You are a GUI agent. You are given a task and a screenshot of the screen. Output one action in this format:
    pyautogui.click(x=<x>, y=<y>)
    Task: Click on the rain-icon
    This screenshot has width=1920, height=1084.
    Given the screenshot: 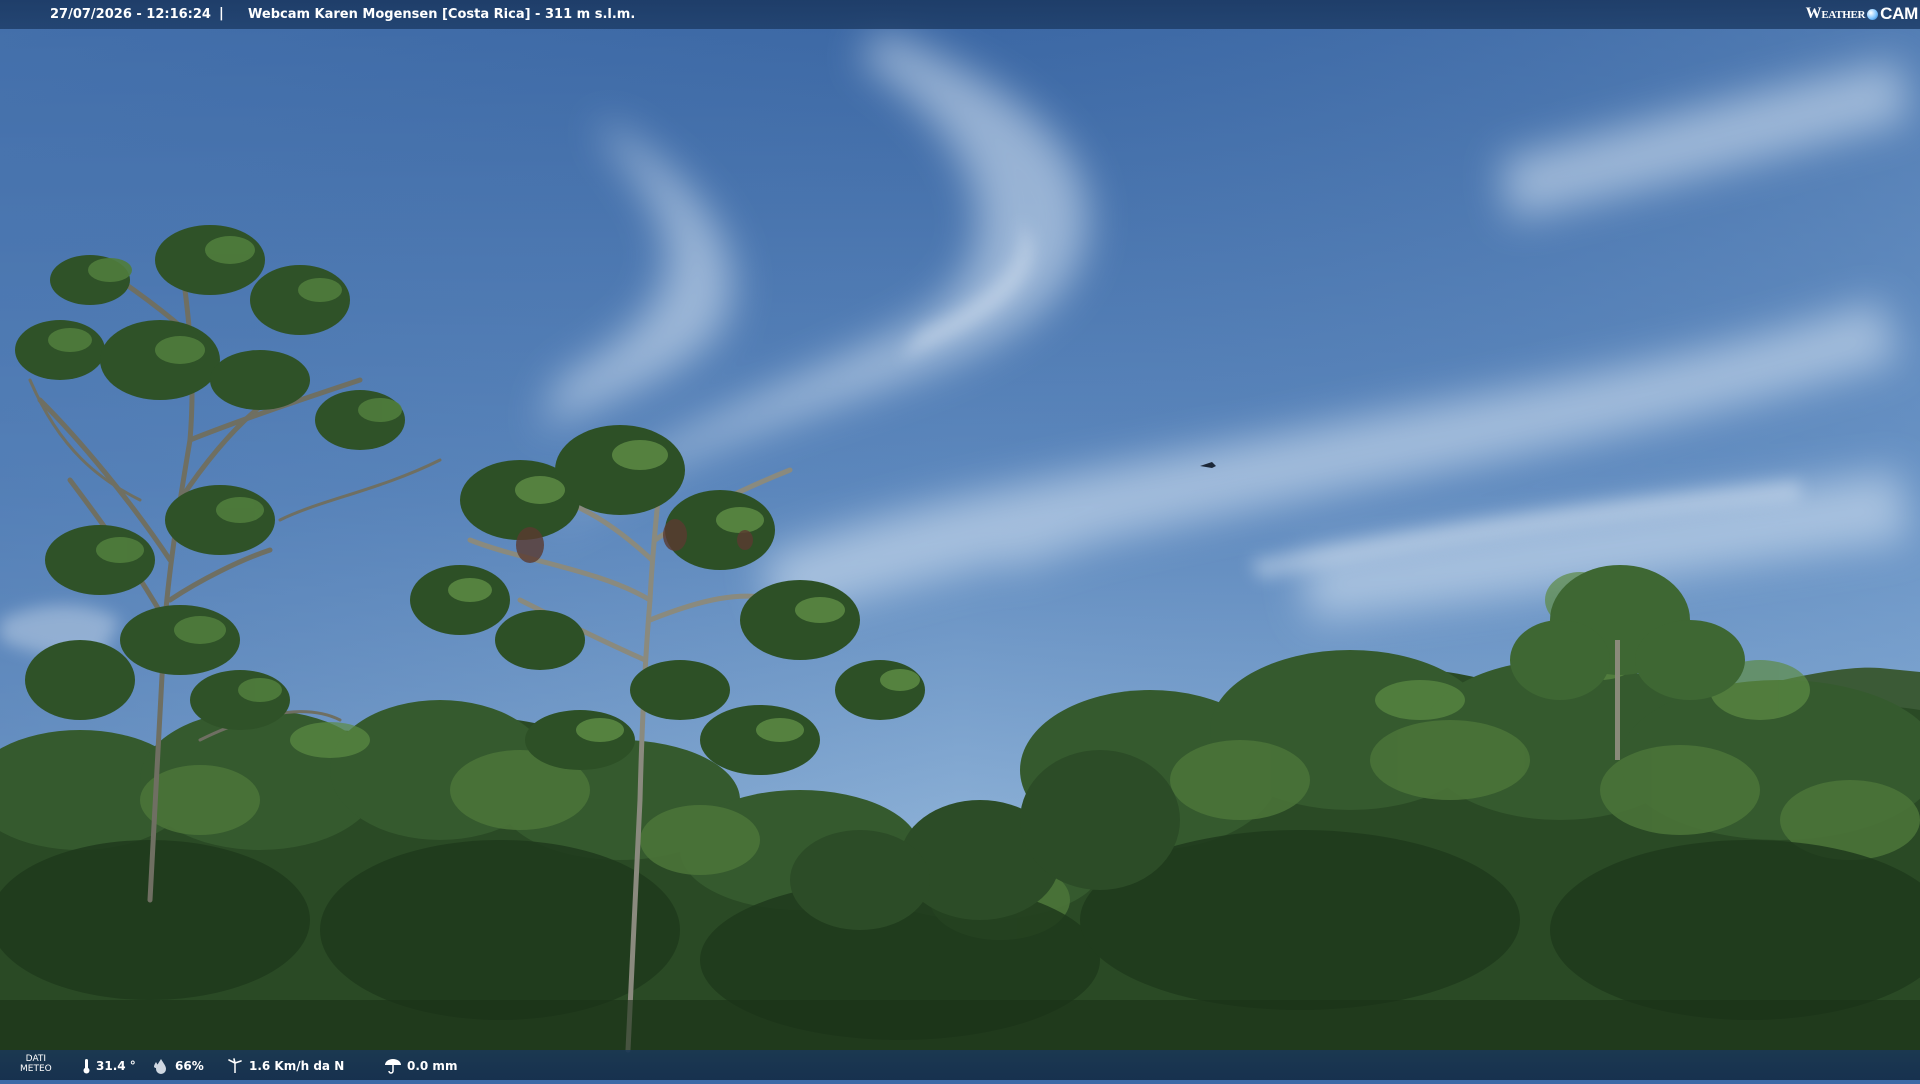 What is the action you would take?
    pyautogui.click(x=393, y=1066)
    